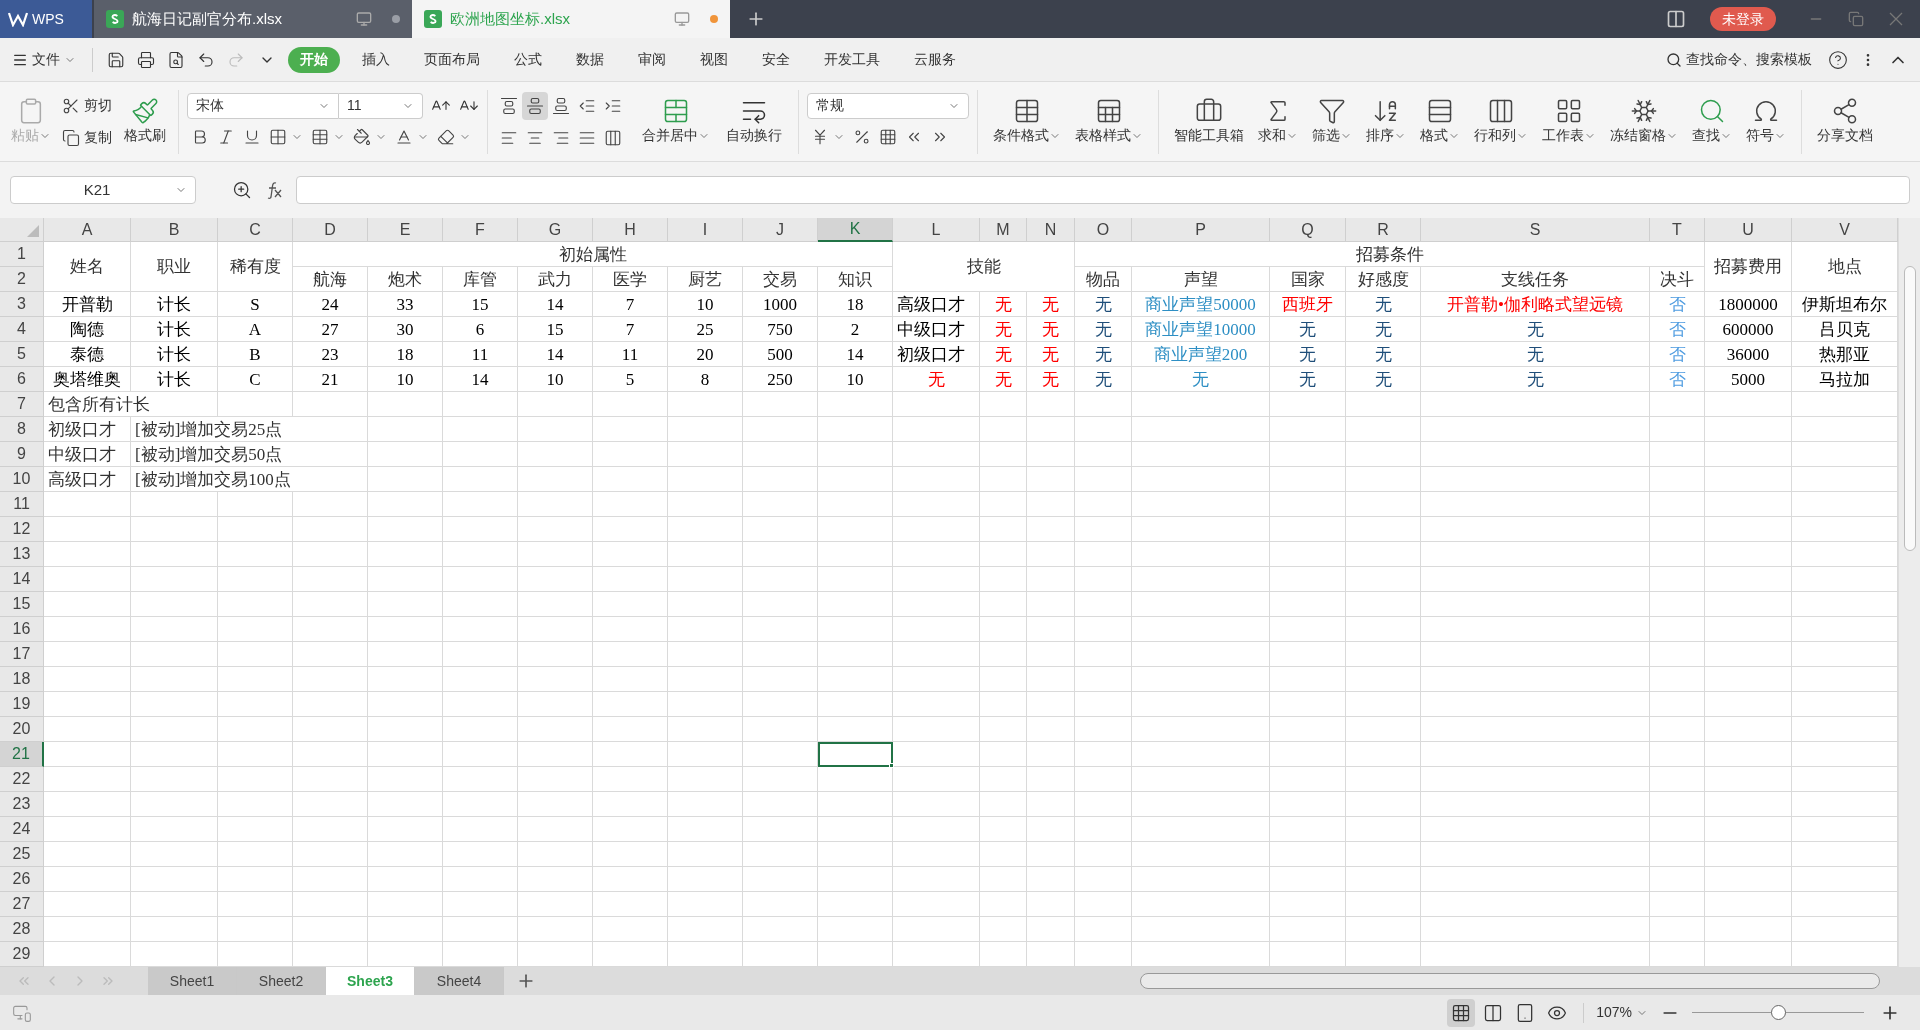  Describe the element at coordinates (22, 654) in the screenshot. I see `row-header: 17` at that location.